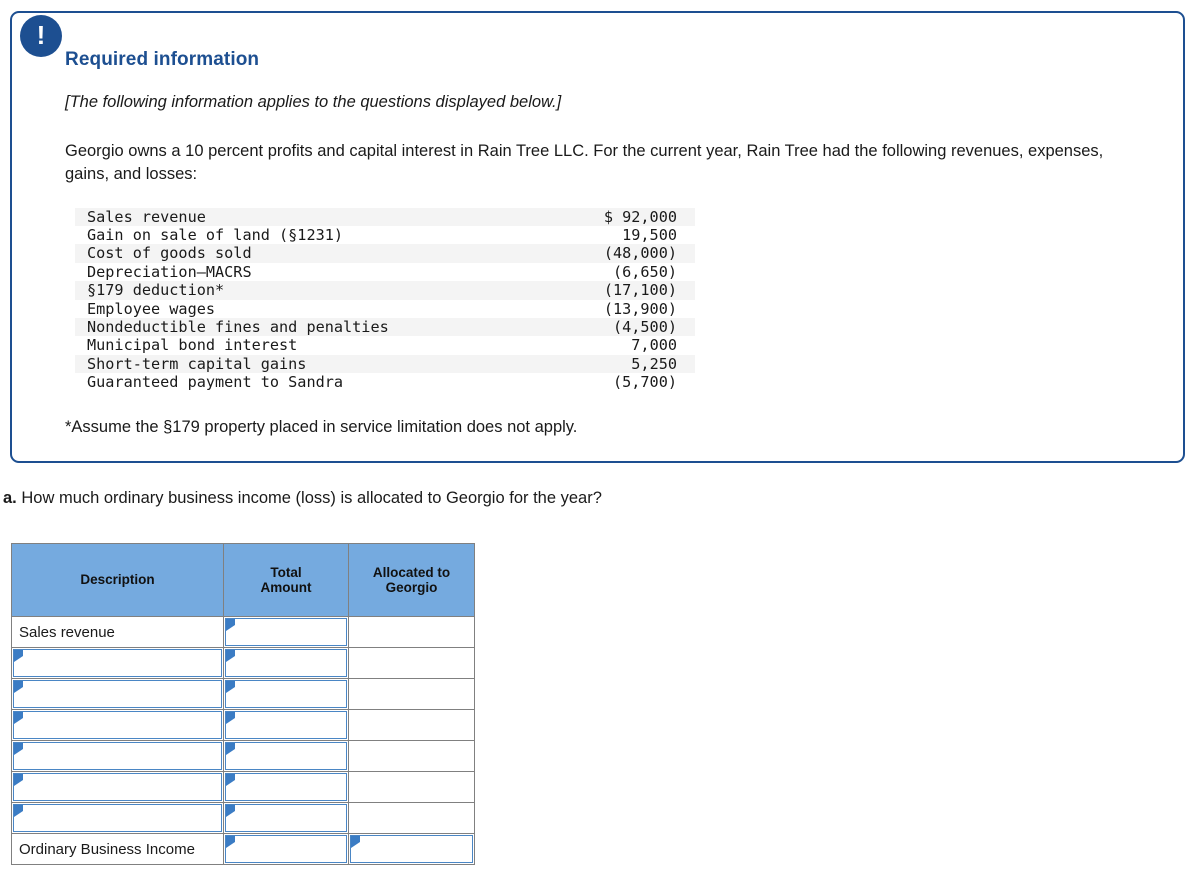 This screenshot has height=887, width=1200. I want to click on figure-row: Municipal bond interest 7,000, so click(385, 345).